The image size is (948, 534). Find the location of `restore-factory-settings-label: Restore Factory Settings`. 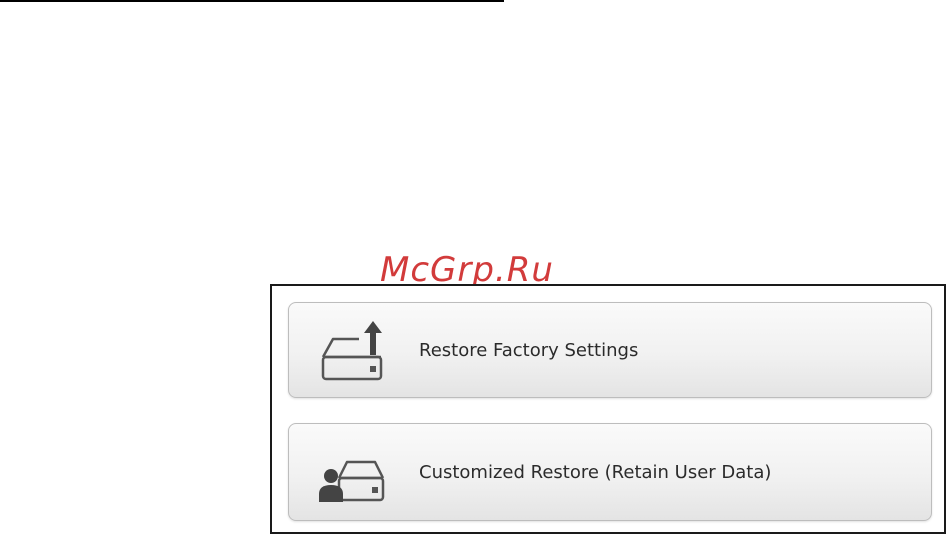

restore-factory-settings-label: Restore Factory Settings is located at coordinates (529, 350).